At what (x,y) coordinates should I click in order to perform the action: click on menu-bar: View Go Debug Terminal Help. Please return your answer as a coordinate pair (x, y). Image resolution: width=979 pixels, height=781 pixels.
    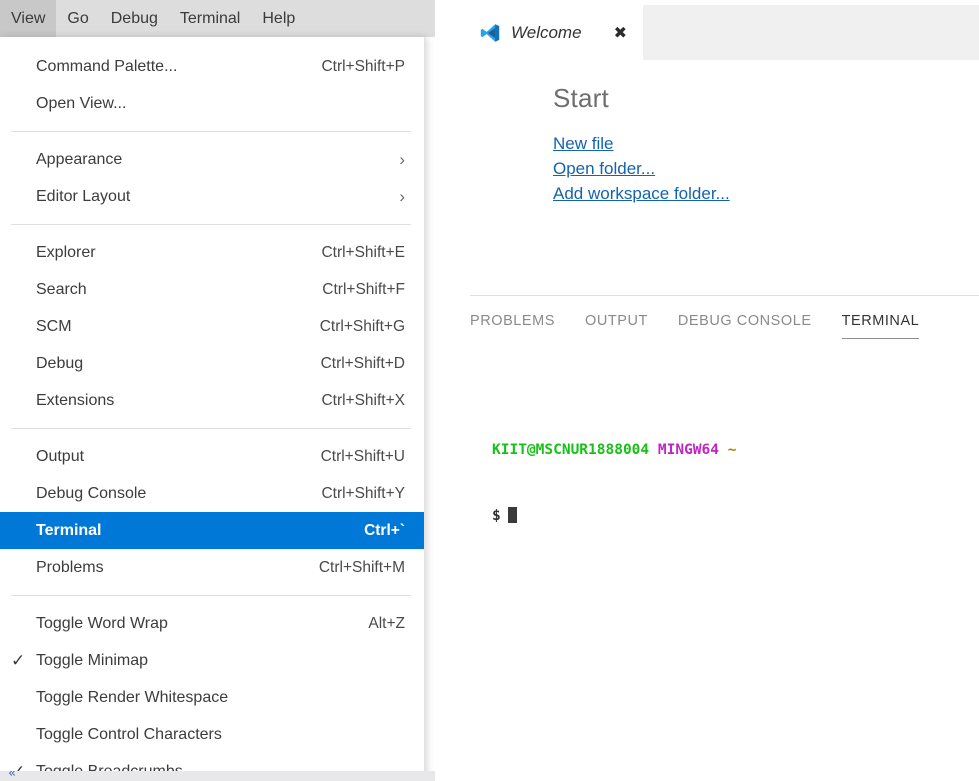
    Looking at the image, I should click on (217, 18).